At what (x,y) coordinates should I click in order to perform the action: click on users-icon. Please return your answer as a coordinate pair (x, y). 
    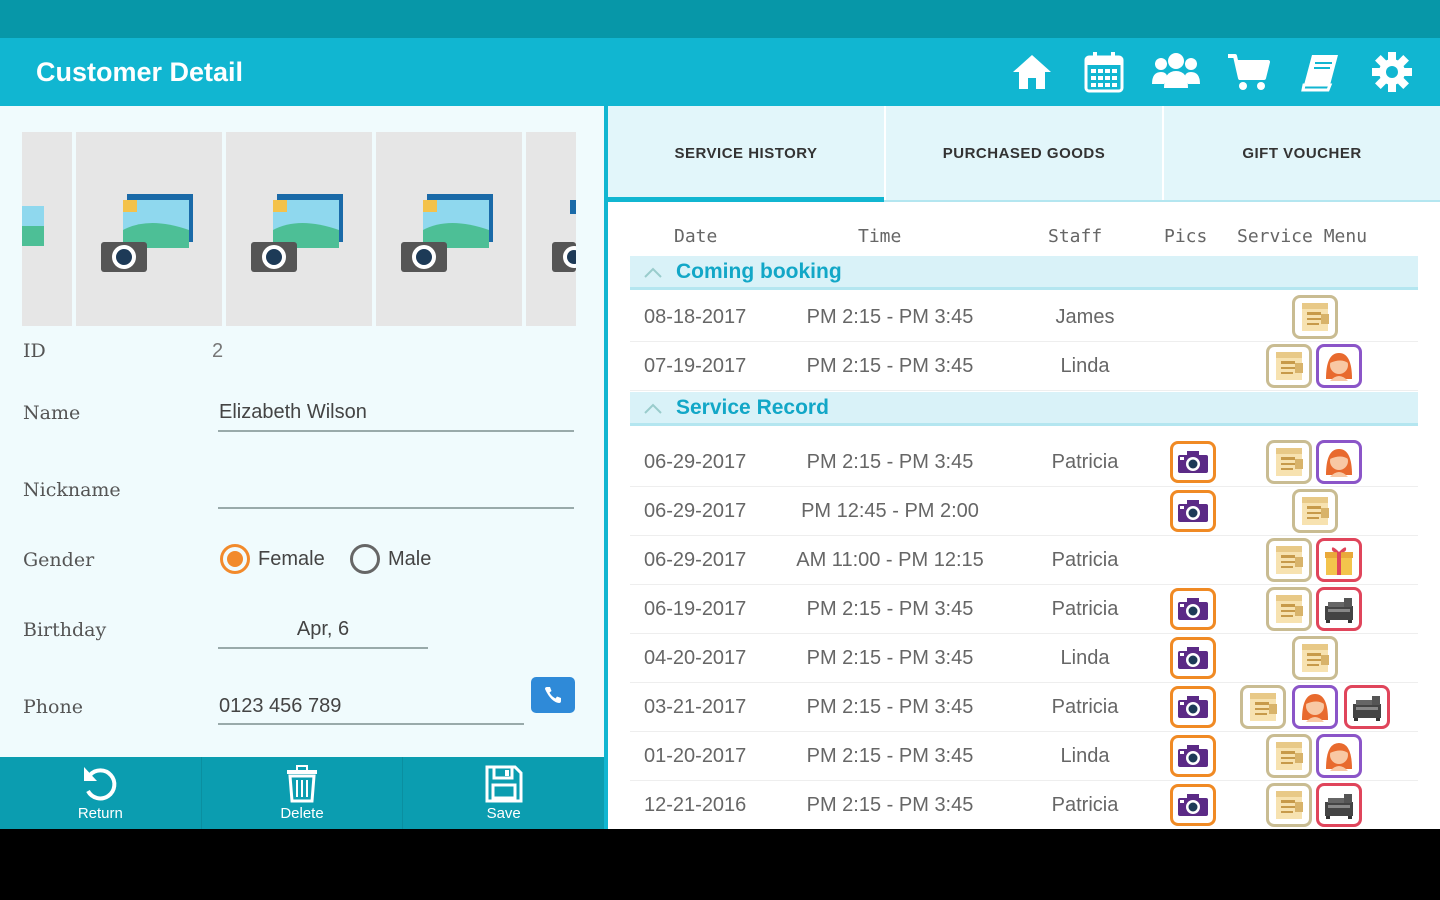
    Looking at the image, I should click on (1176, 72).